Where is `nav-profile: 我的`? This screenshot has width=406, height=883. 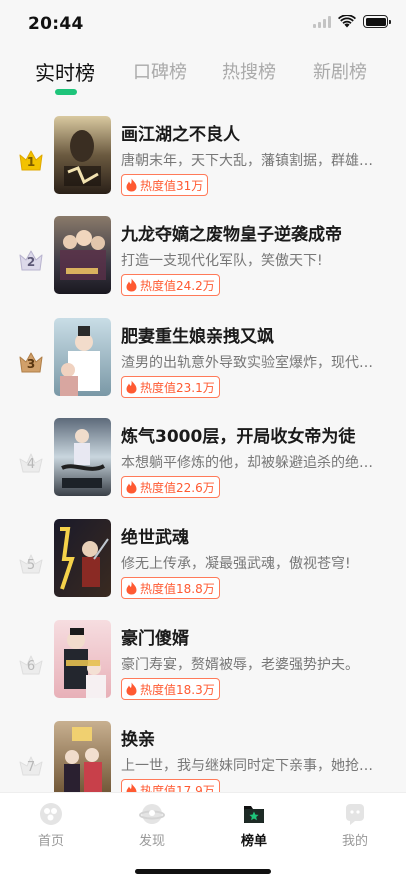
nav-profile: 我的 is located at coordinates (355, 825).